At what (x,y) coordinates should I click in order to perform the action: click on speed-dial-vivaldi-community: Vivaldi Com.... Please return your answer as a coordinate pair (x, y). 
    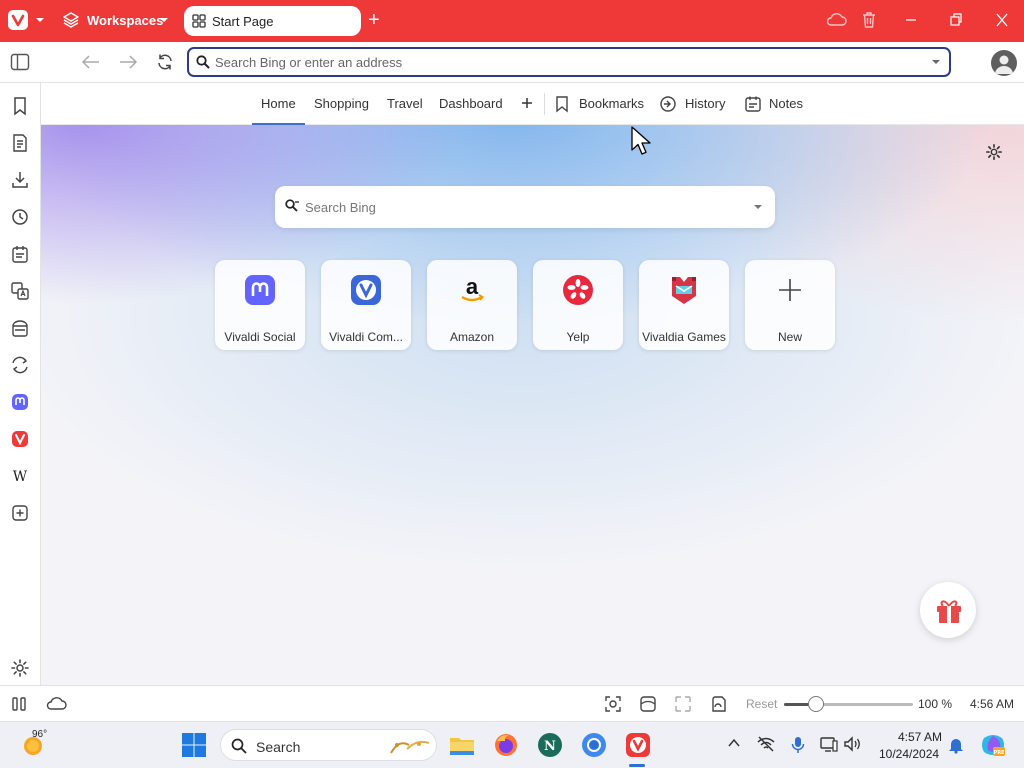
    Looking at the image, I should click on (366, 305).